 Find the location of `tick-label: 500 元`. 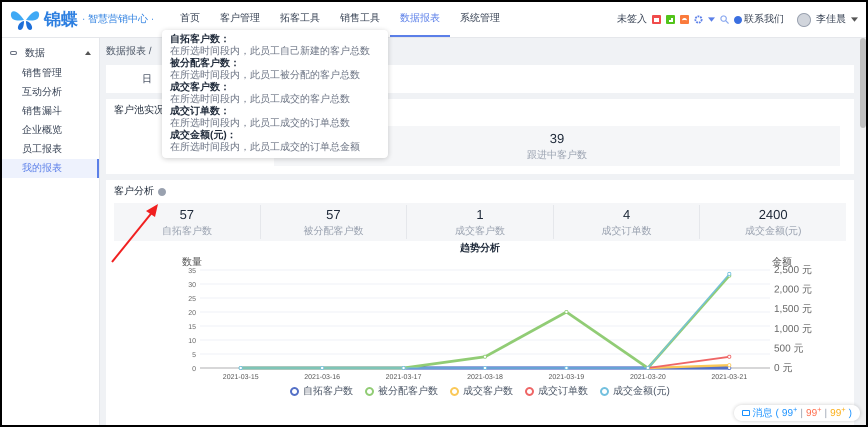

tick-label: 500 元 is located at coordinates (789, 348).